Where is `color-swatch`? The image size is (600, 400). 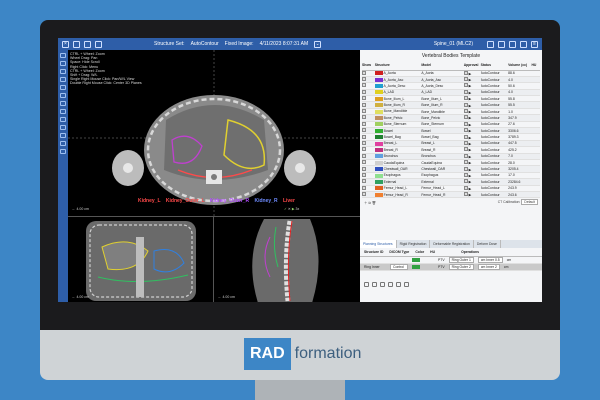 color-swatch is located at coordinates (416, 260).